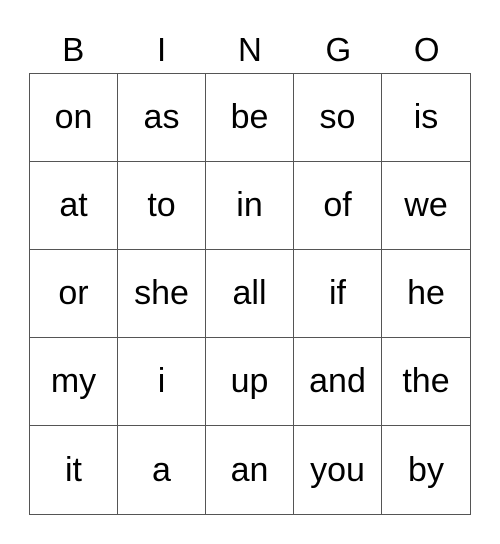  What do you see at coordinates (73, 49) in the screenshot?
I see `header-letter-b: B` at bounding box center [73, 49].